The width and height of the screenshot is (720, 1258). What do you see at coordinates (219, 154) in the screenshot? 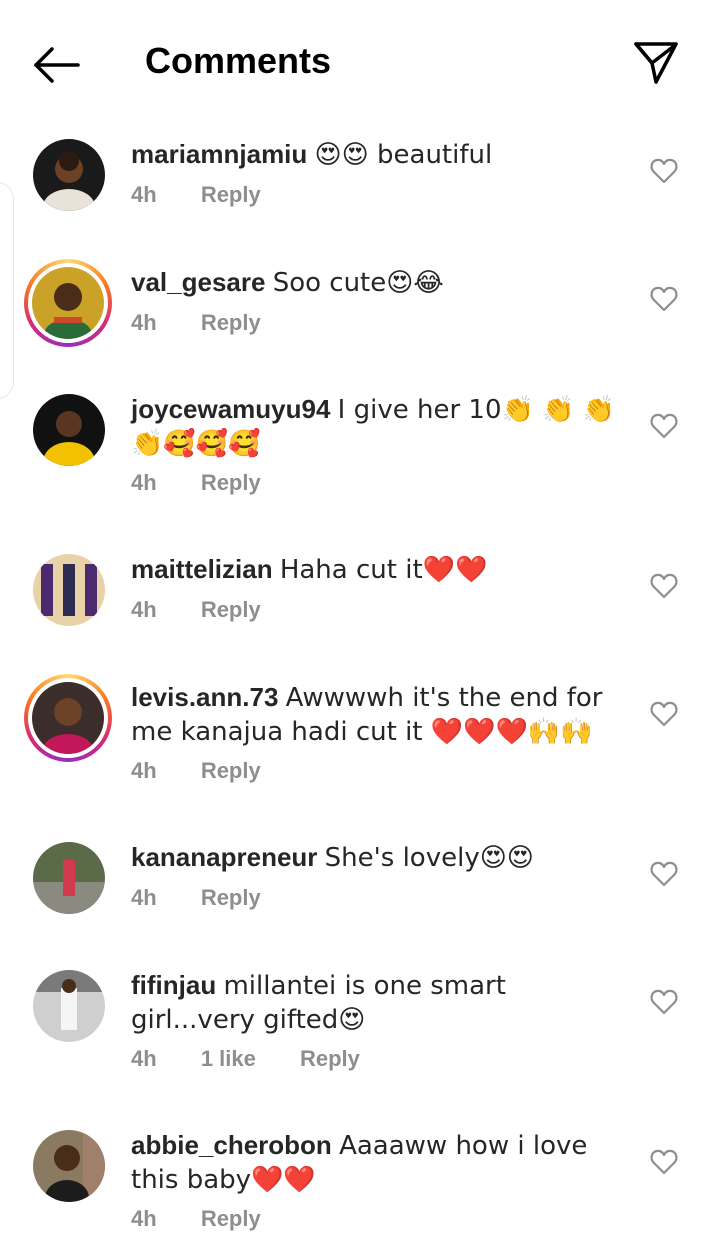
I see `comment-username: mariamnjamiu` at bounding box center [219, 154].